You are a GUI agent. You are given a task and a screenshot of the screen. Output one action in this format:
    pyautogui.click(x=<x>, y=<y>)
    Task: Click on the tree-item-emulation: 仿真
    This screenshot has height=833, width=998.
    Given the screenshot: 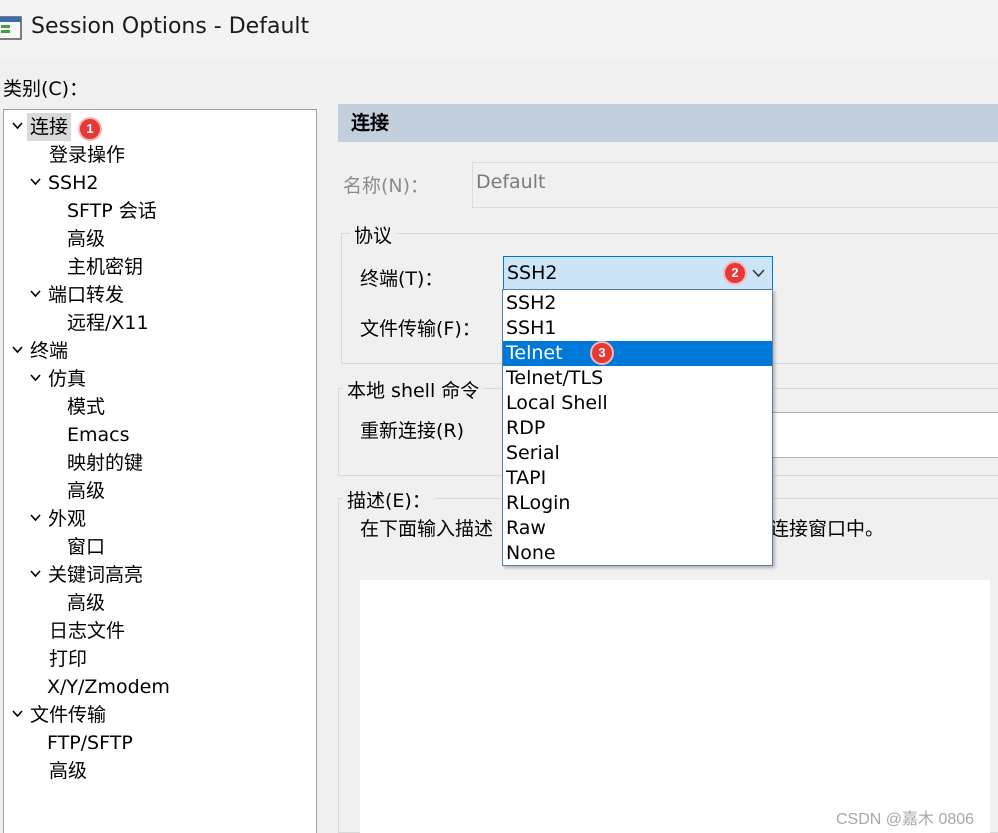 What is the action you would take?
    pyautogui.click(x=58, y=379)
    